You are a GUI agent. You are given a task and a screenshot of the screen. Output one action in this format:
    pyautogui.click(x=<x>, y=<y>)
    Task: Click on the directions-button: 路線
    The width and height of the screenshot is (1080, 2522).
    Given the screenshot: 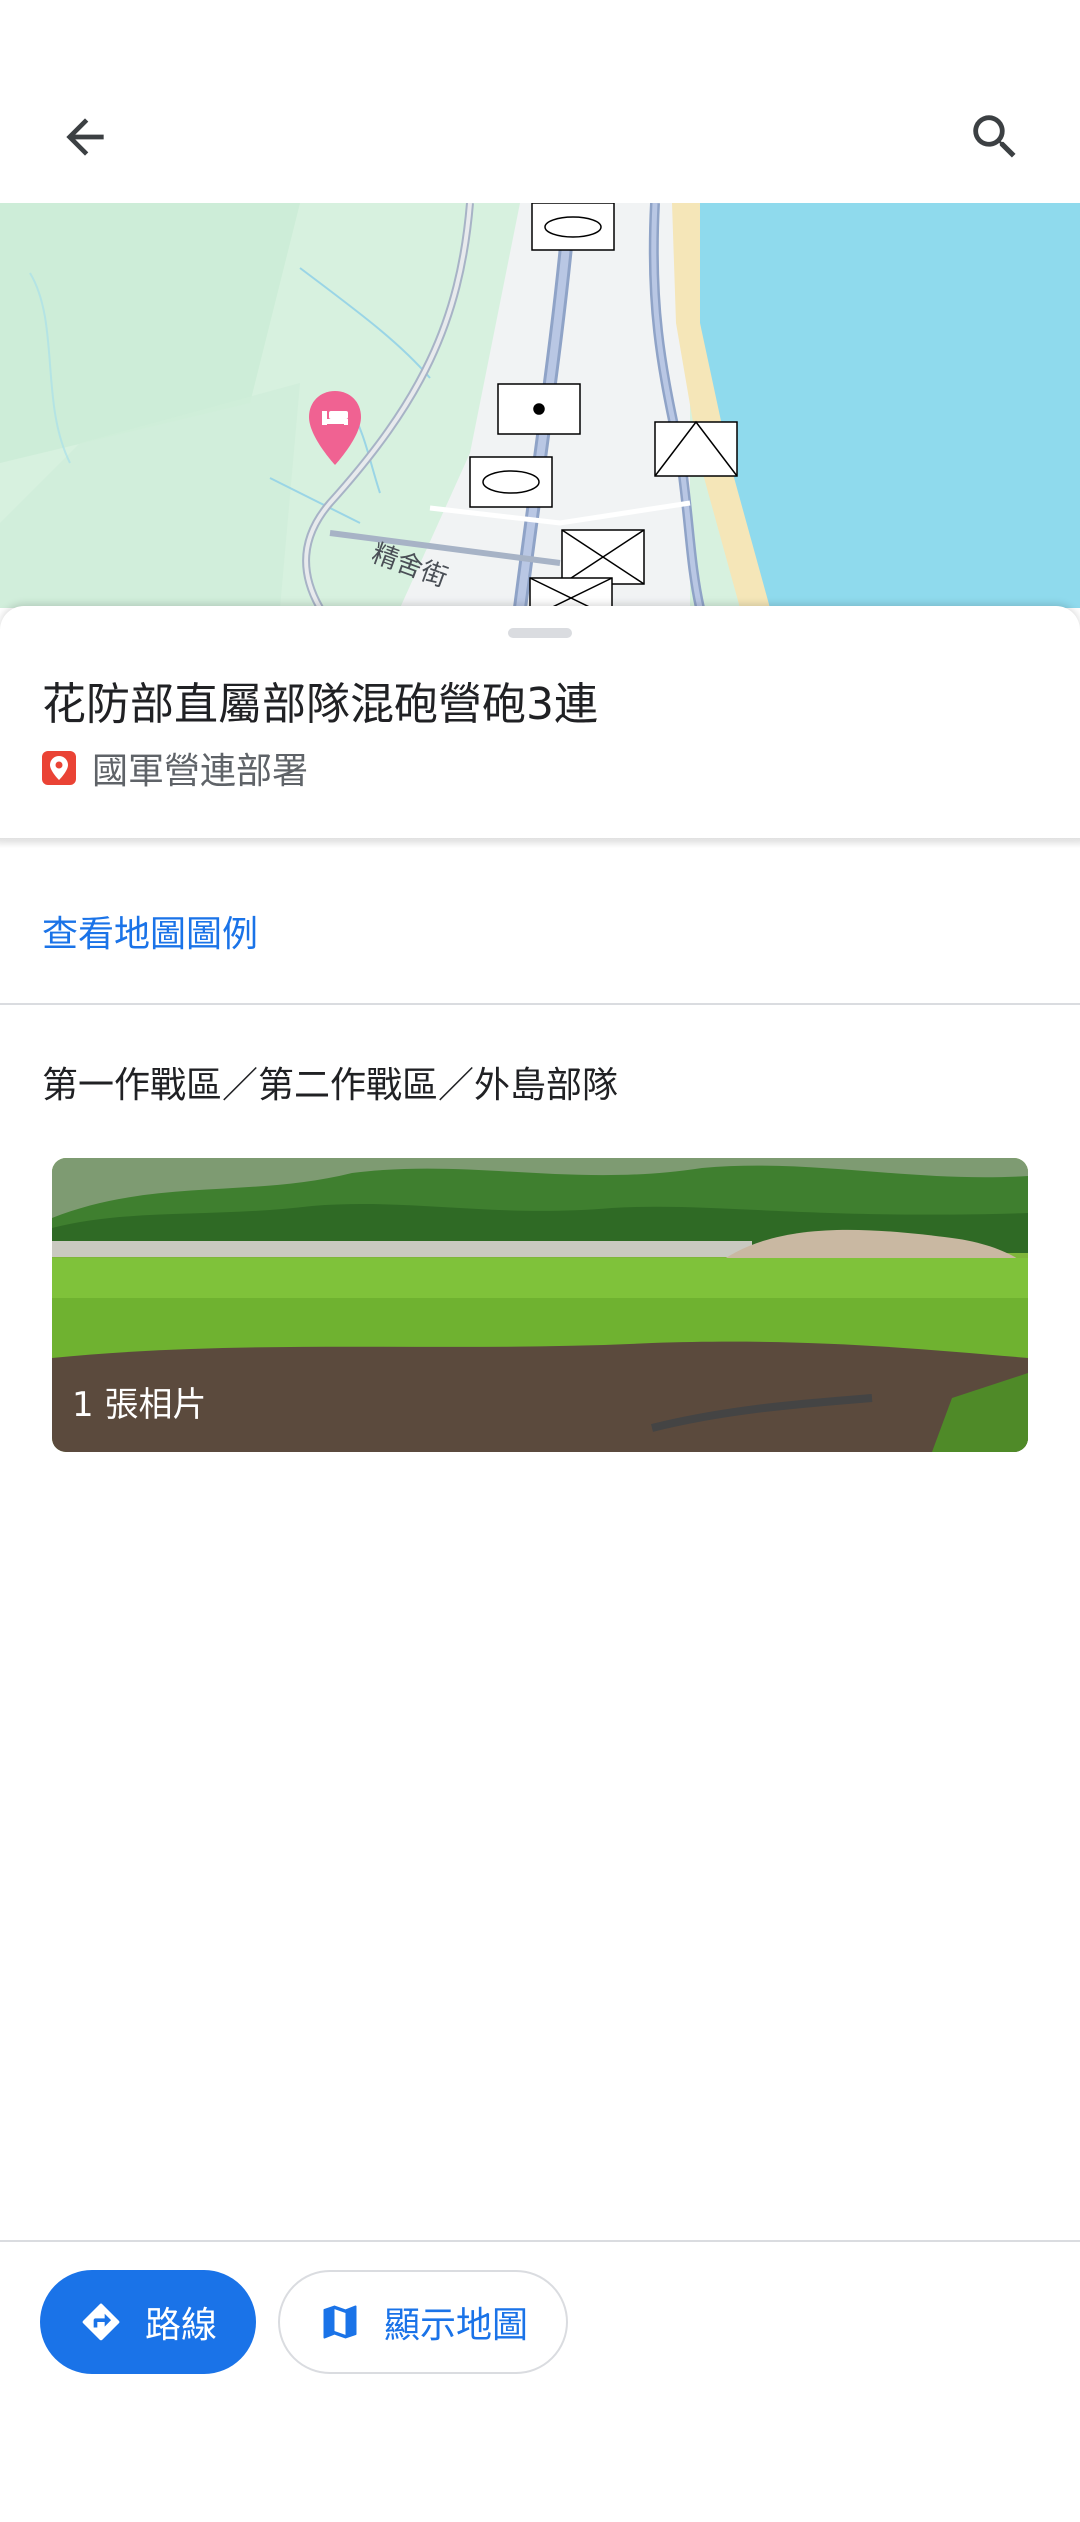 What is the action you would take?
    pyautogui.click(x=148, y=2322)
    